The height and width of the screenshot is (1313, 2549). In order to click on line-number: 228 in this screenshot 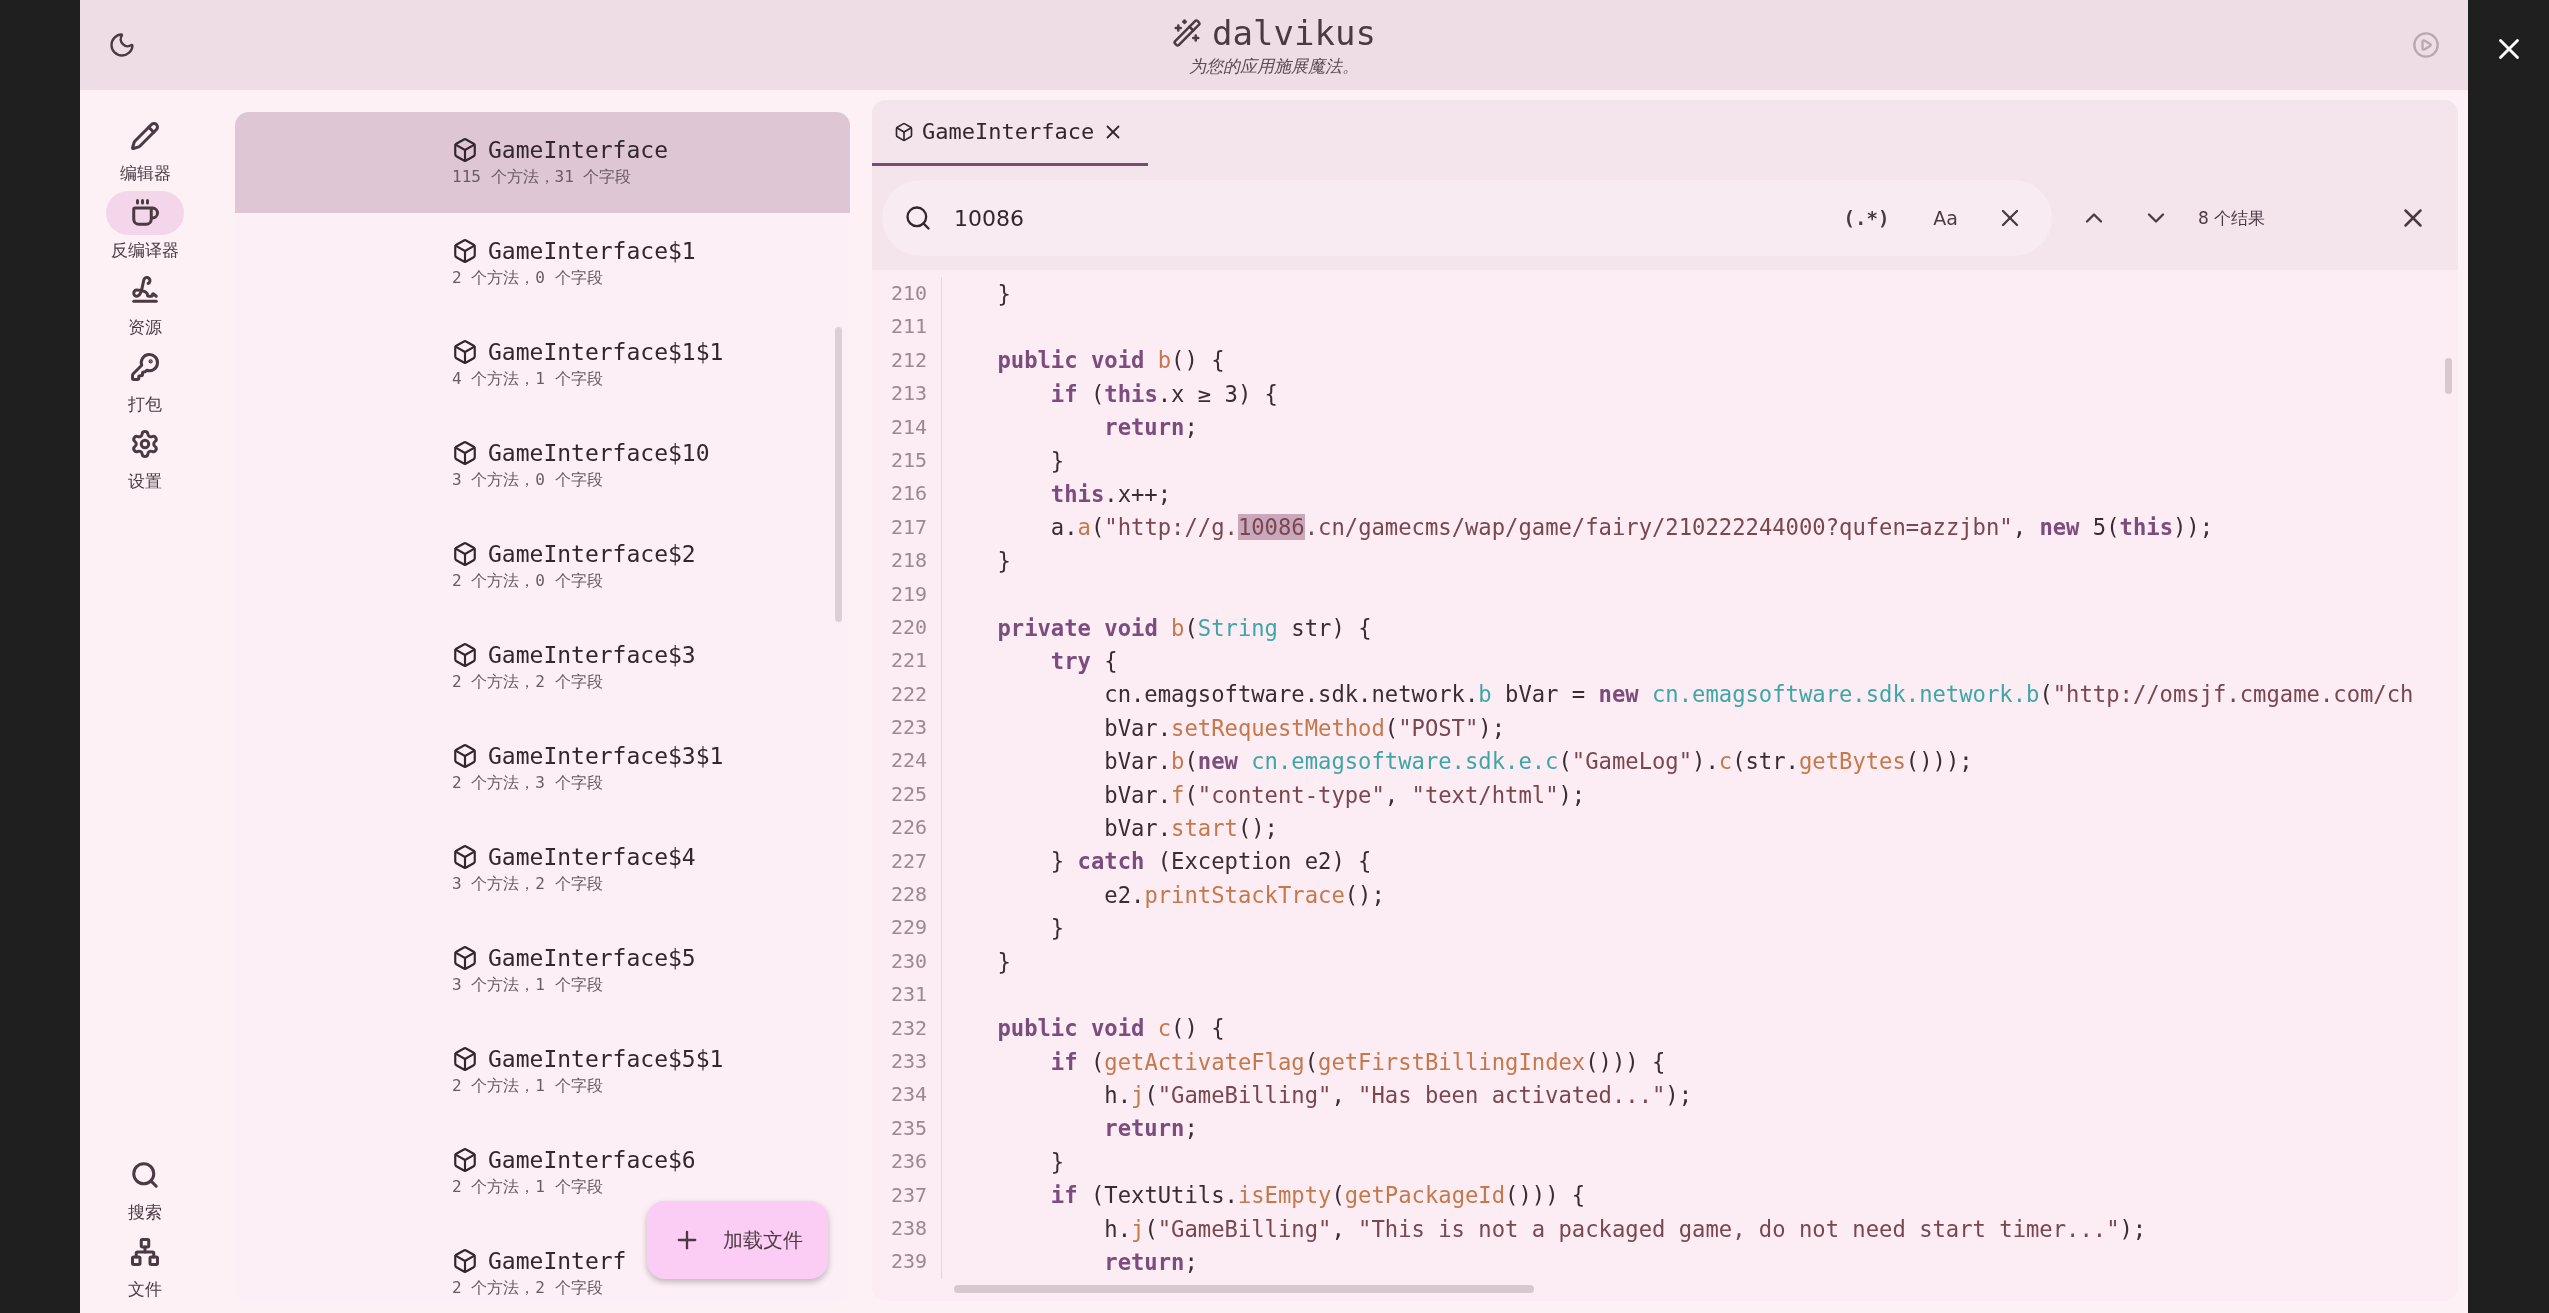, I will do `click(907, 895)`.